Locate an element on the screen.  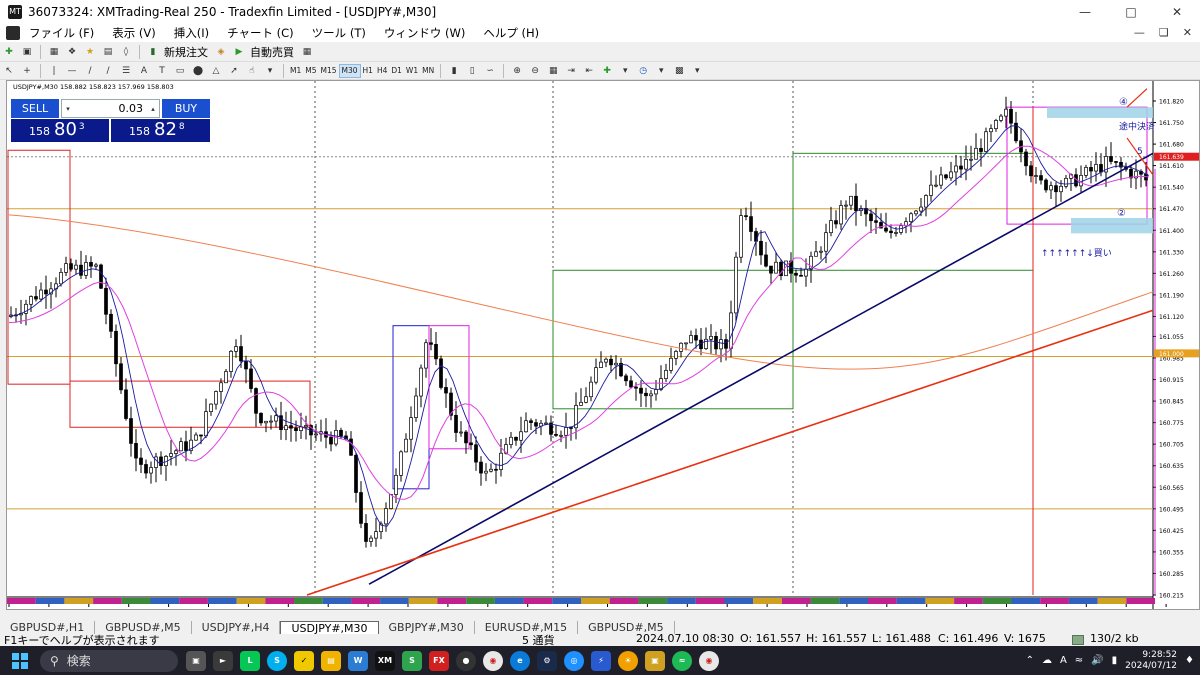
language-icon: A is located at coordinates (1063, 660).